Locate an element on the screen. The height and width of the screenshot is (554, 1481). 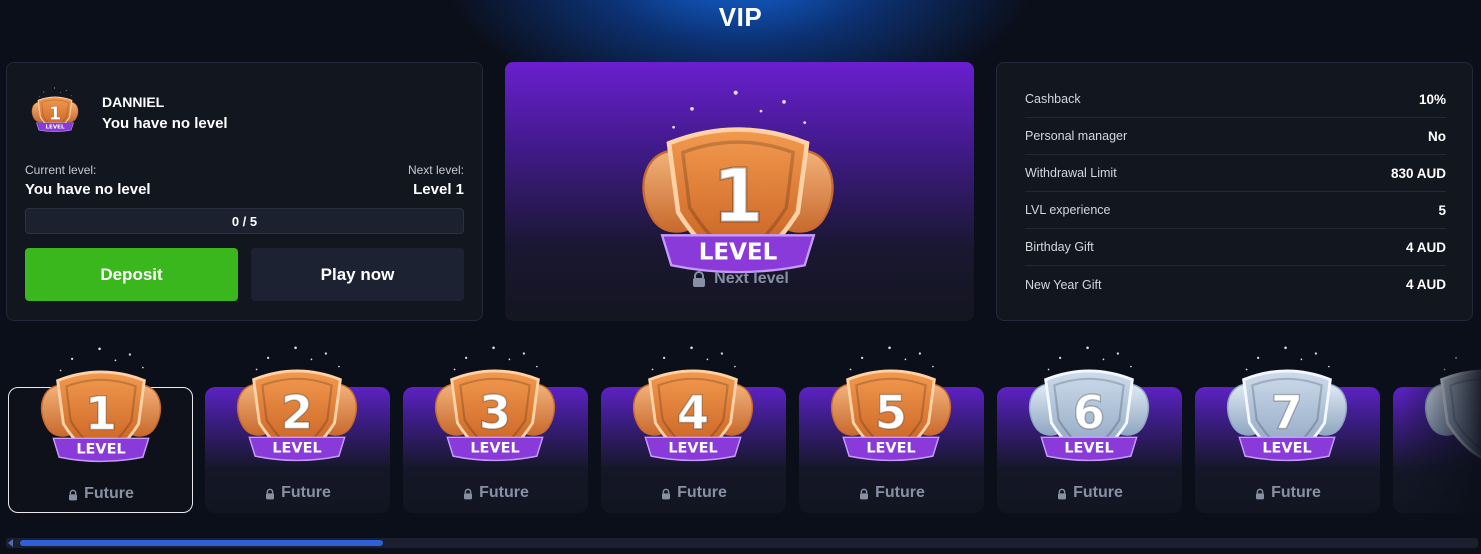
scroll-left-arrow-icon is located at coordinates (10, 543).